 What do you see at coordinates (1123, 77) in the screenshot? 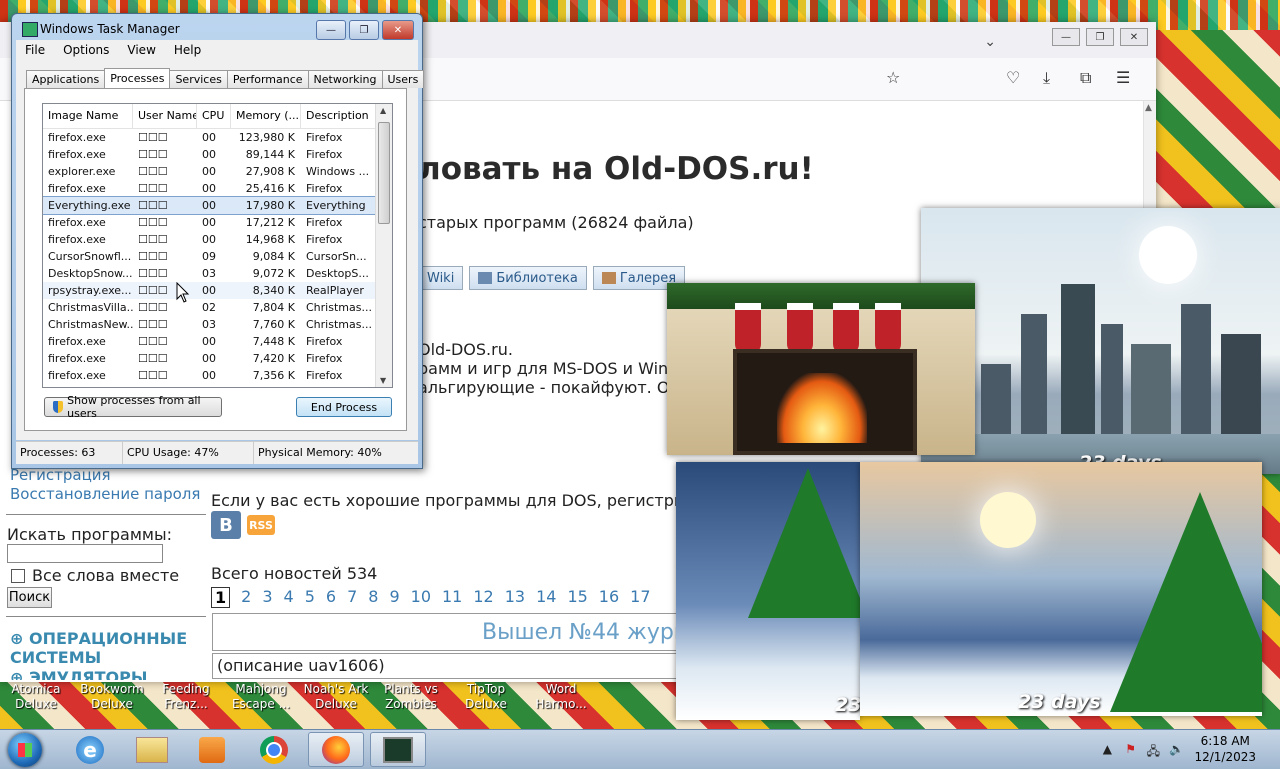
I see `menu-hamburger-icon: ☰` at bounding box center [1123, 77].